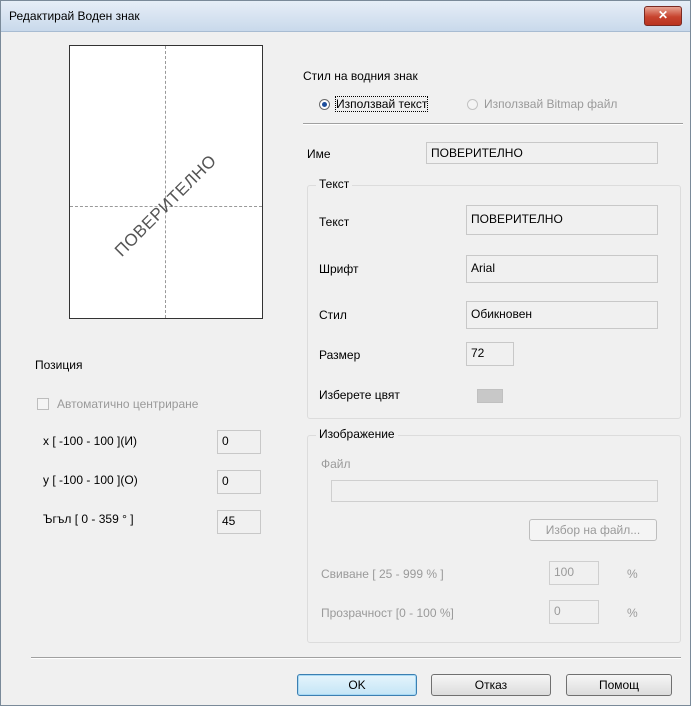  I want to click on preview-vertical-guide, so click(165, 182).